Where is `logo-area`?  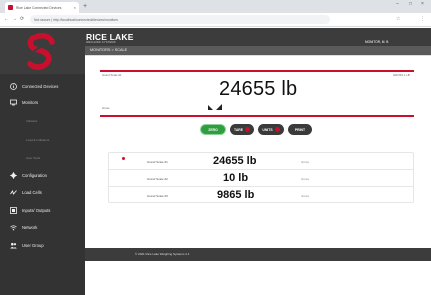 logo-area is located at coordinates (42, 51).